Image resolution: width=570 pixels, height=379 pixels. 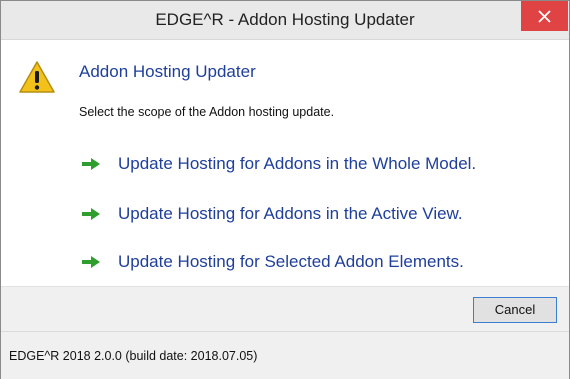 I want to click on title-bar: EDGE^R - Addon Hosting Updater, so click(x=285, y=20).